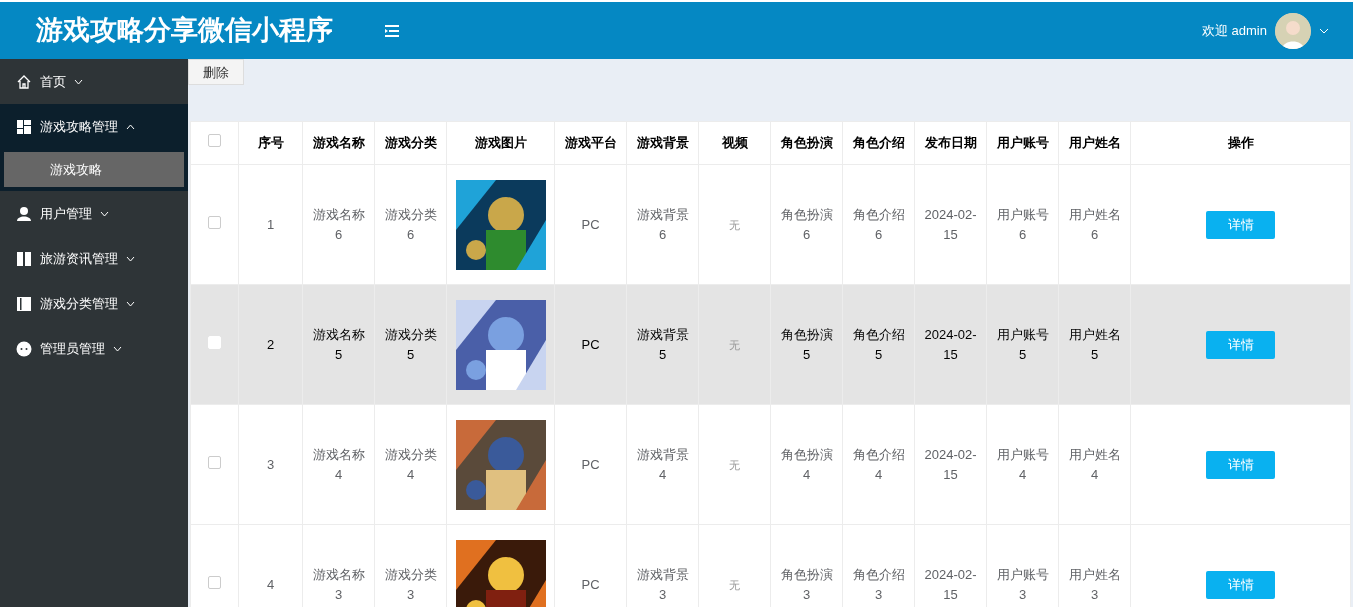  What do you see at coordinates (24, 126) in the screenshot?
I see `grid-icon` at bounding box center [24, 126].